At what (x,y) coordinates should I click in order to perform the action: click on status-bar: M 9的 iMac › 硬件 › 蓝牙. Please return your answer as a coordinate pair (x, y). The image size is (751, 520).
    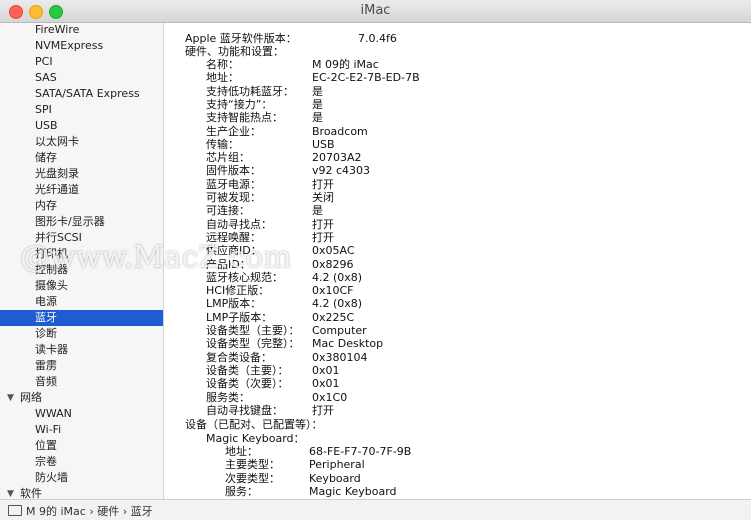
    Looking at the image, I should click on (375, 509).